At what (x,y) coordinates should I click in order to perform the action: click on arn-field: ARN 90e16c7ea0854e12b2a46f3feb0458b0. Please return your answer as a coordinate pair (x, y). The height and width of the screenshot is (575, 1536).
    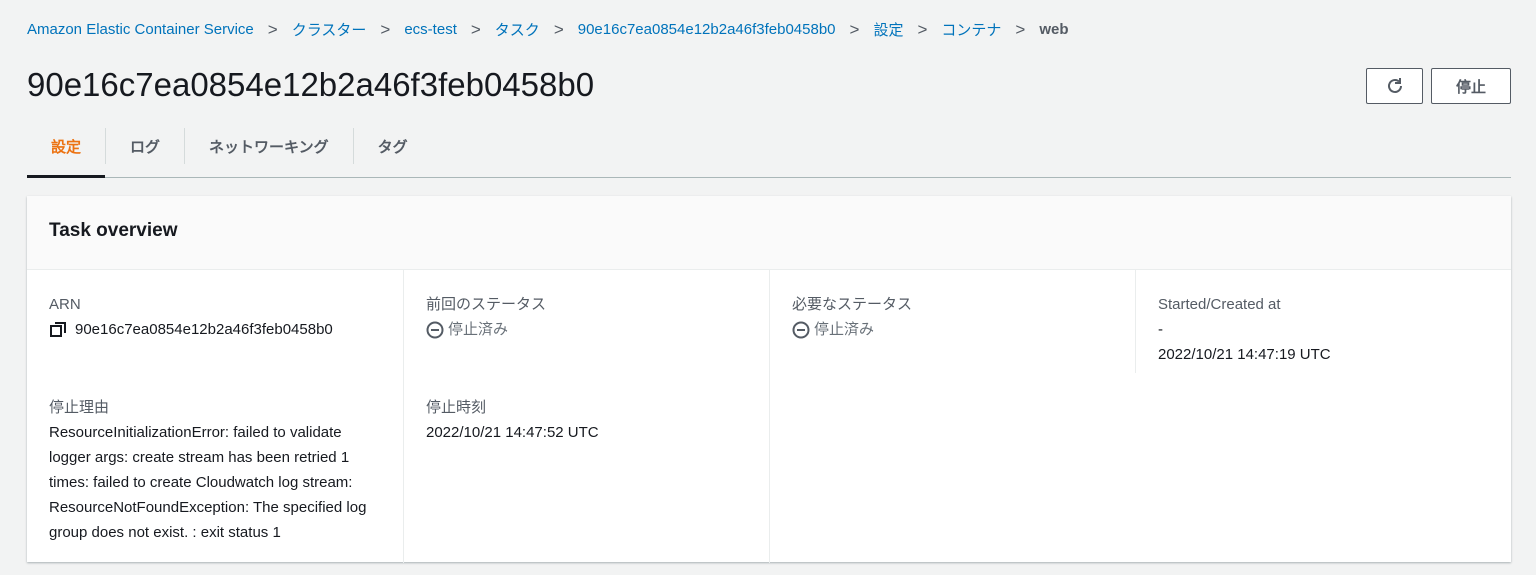
    Looking at the image, I should click on (215, 321).